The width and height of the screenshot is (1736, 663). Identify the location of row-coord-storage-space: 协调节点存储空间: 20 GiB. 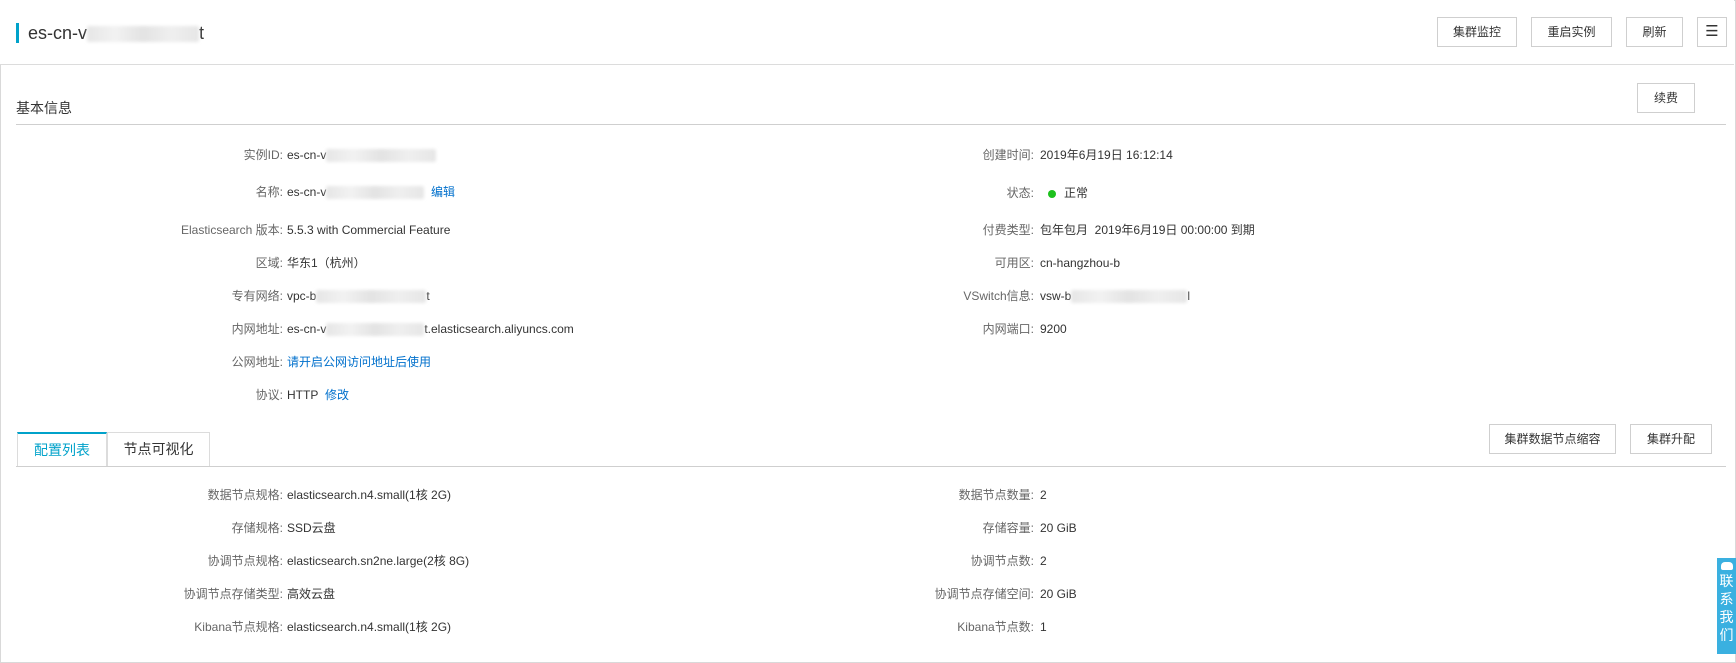
(1318, 594).